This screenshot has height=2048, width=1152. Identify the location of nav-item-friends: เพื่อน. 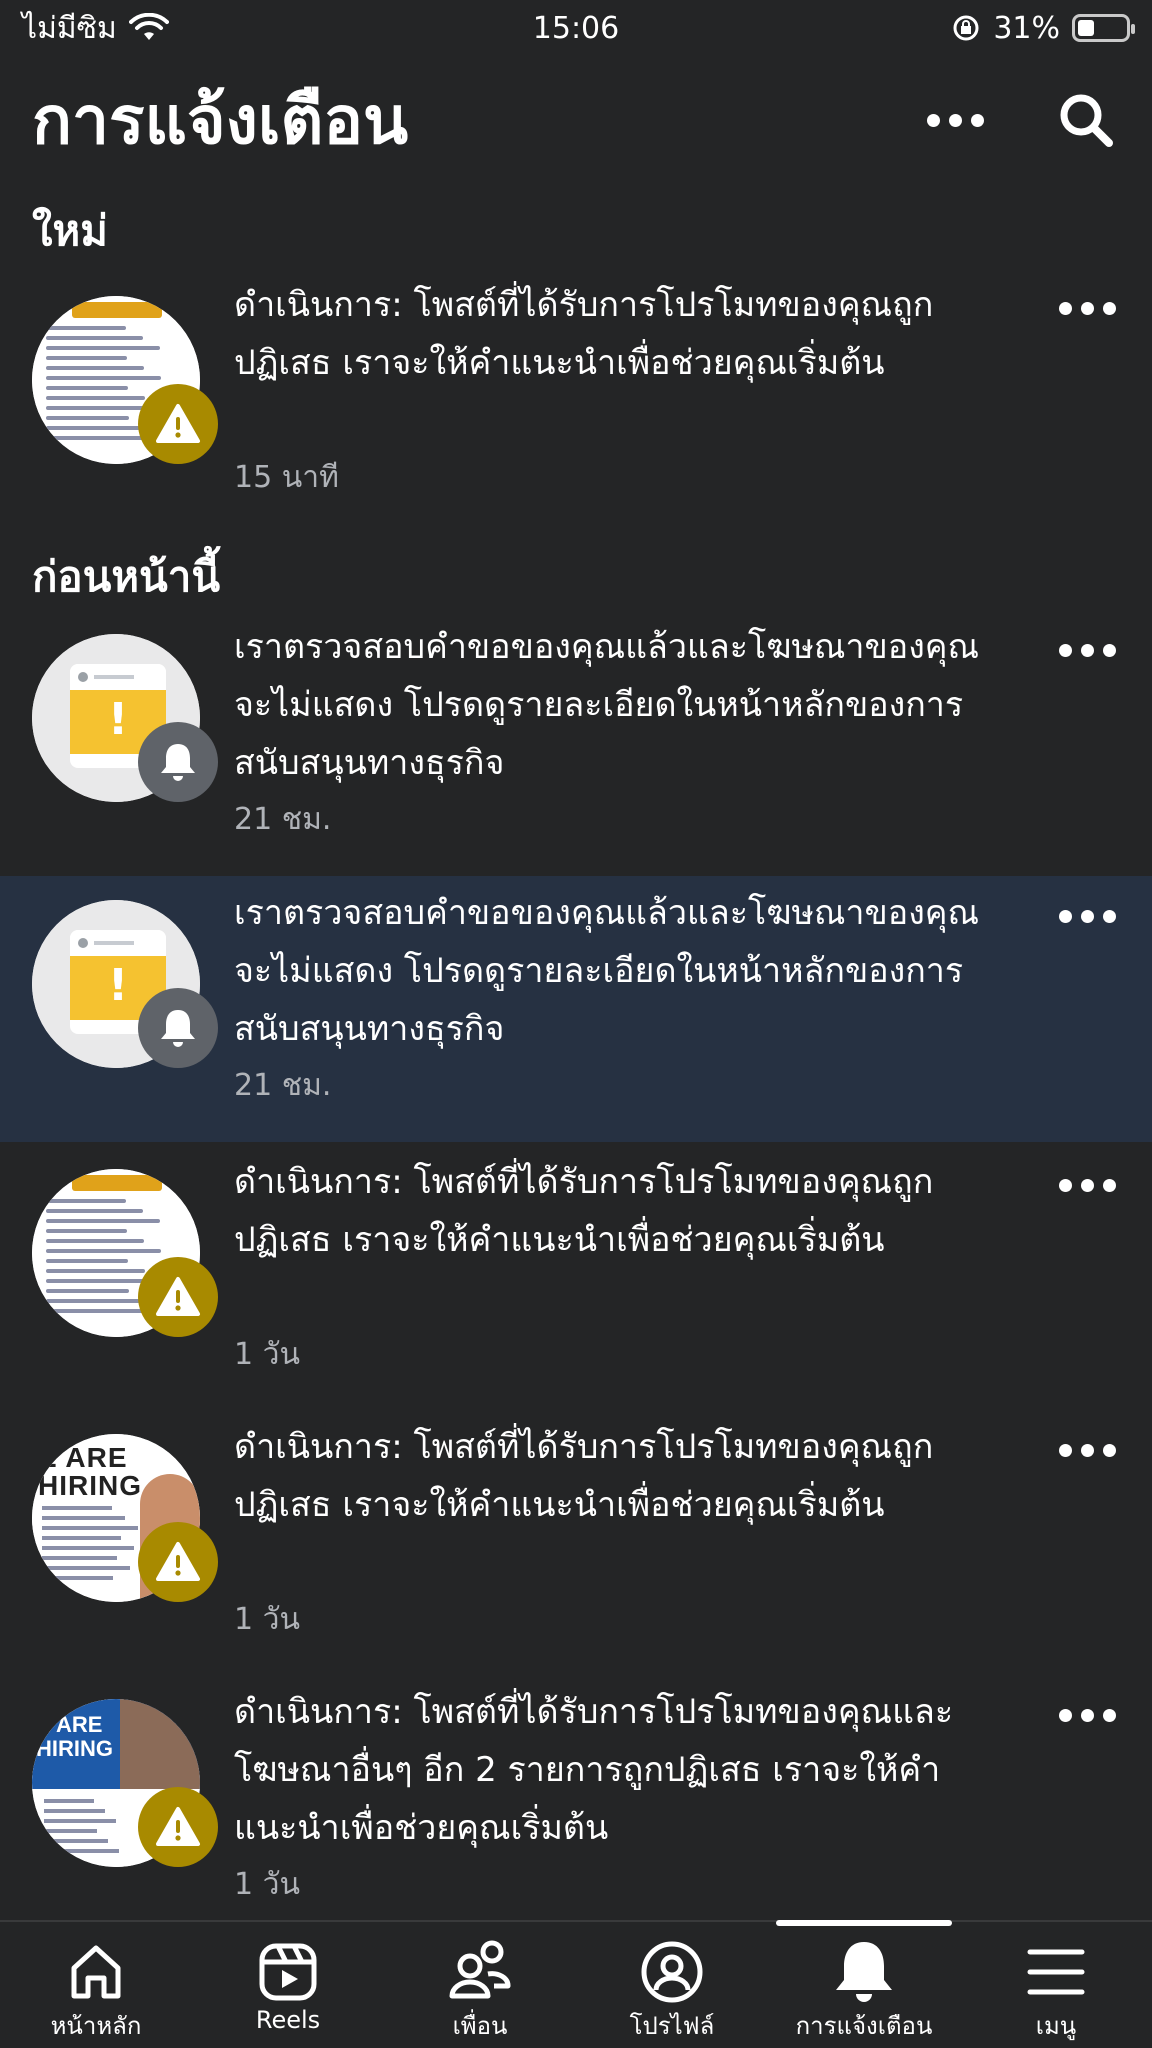
(480, 1985).